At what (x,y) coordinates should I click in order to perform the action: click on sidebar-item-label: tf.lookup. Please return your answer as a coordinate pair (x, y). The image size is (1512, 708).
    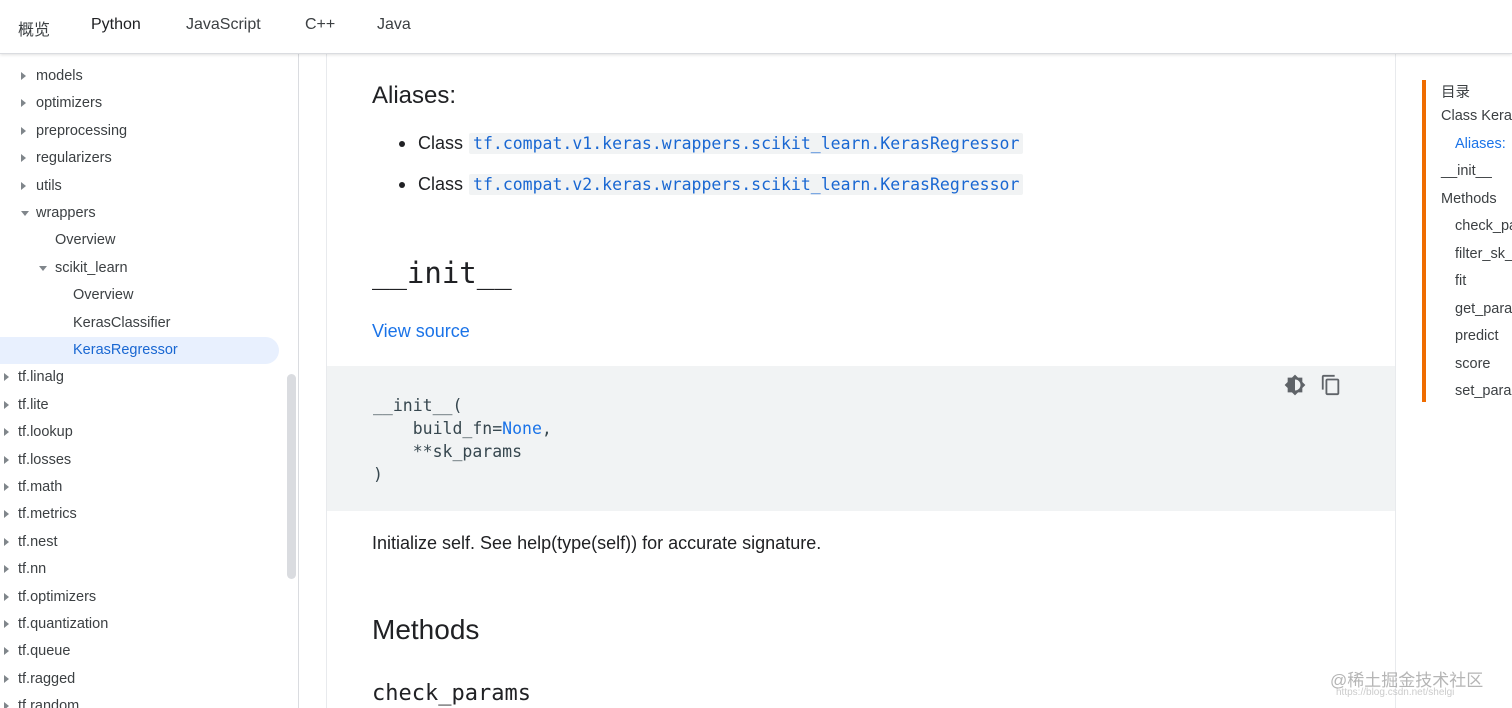
    Looking at the image, I should click on (45, 432).